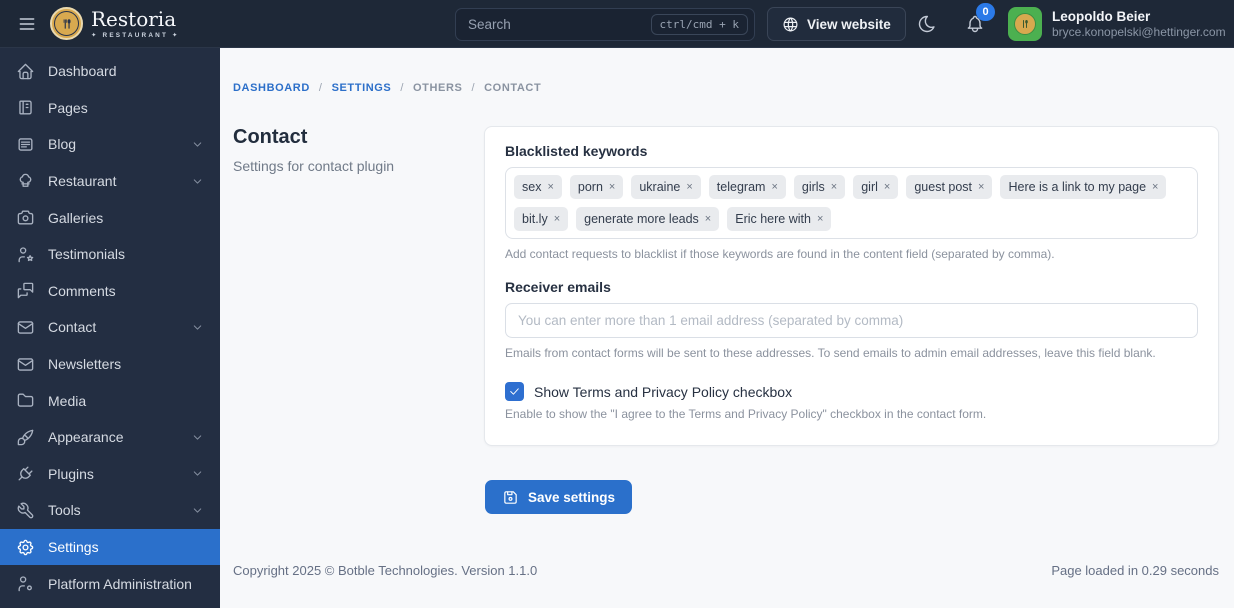 The image size is (1234, 608). I want to click on sidebar-item-platform-administration: Platform Administration, so click(110, 583).